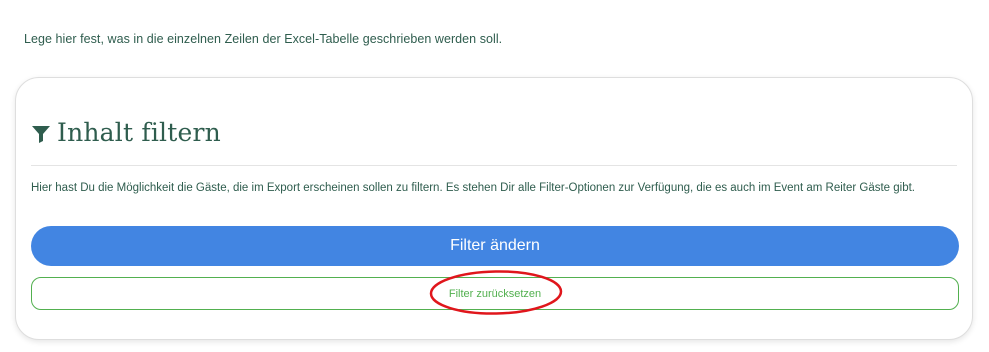  Describe the element at coordinates (494, 165) in the screenshot. I see `card-divider` at that location.